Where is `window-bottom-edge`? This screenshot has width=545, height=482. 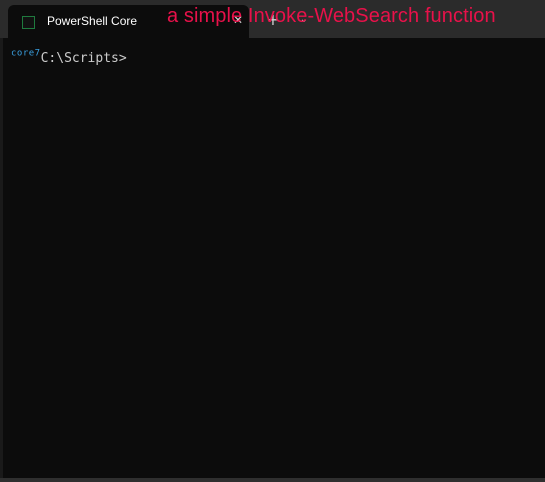
window-bottom-edge is located at coordinates (272, 480).